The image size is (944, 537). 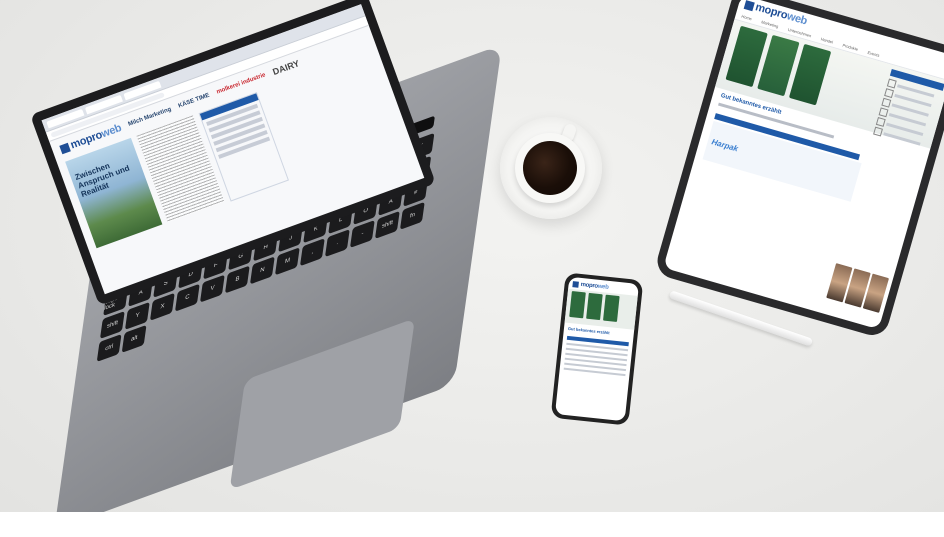 I want to click on coffee, so click(x=550, y=168).